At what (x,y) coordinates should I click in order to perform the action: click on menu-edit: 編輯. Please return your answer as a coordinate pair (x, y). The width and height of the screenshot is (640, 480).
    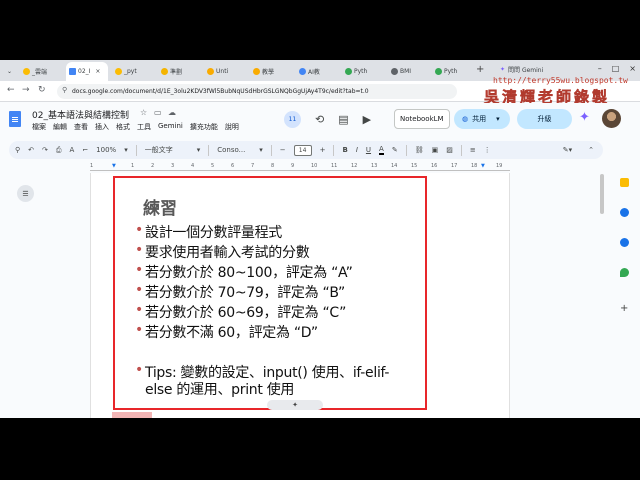
    Looking at the image, I should click on (60, 127).